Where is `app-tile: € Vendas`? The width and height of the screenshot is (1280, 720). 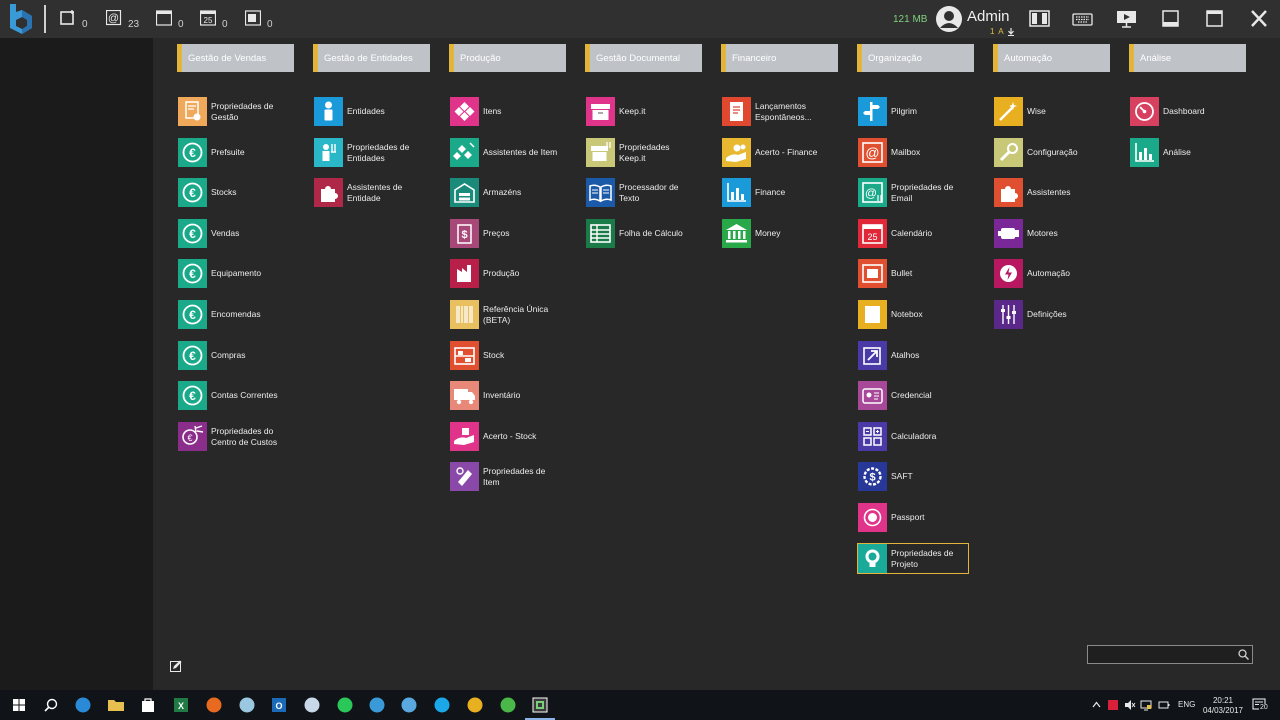 app-tile: € Vendas is located at coordinates (232, 233).